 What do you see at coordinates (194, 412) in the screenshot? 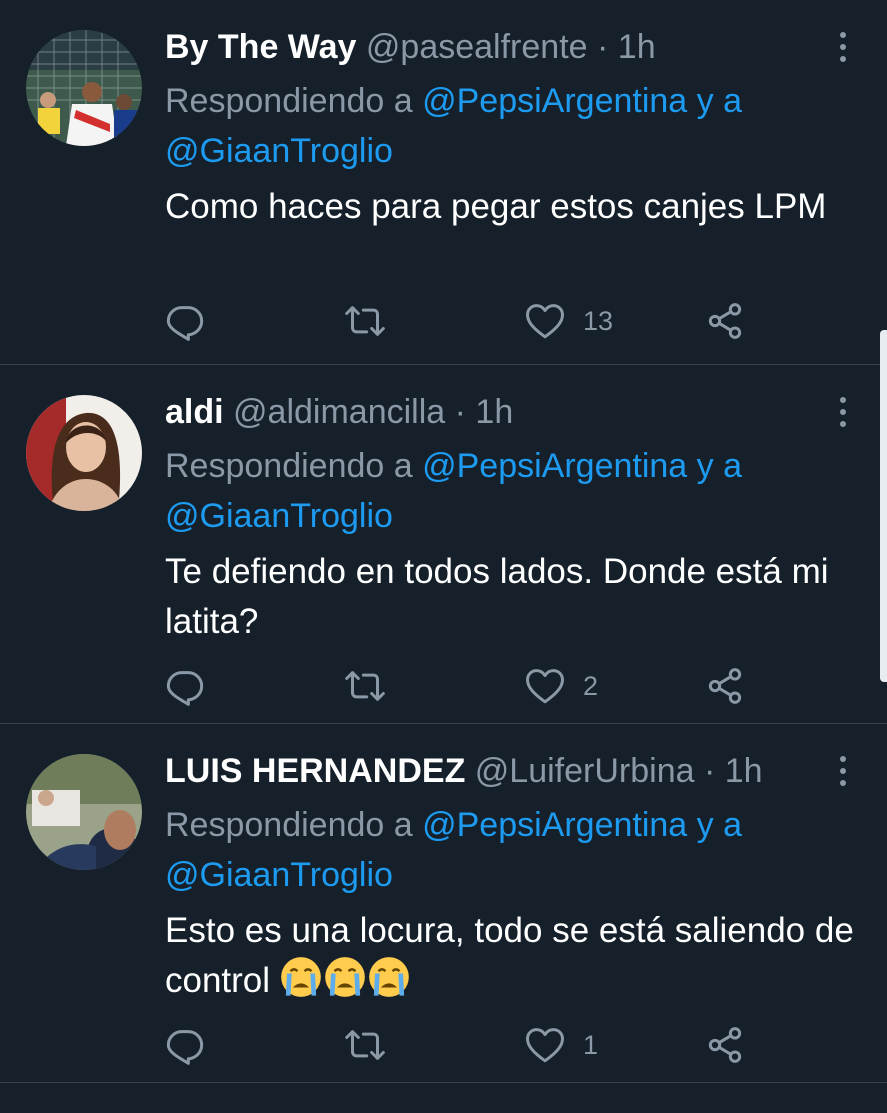
I see `display-name: aldi` at bounding box center [194, 412].